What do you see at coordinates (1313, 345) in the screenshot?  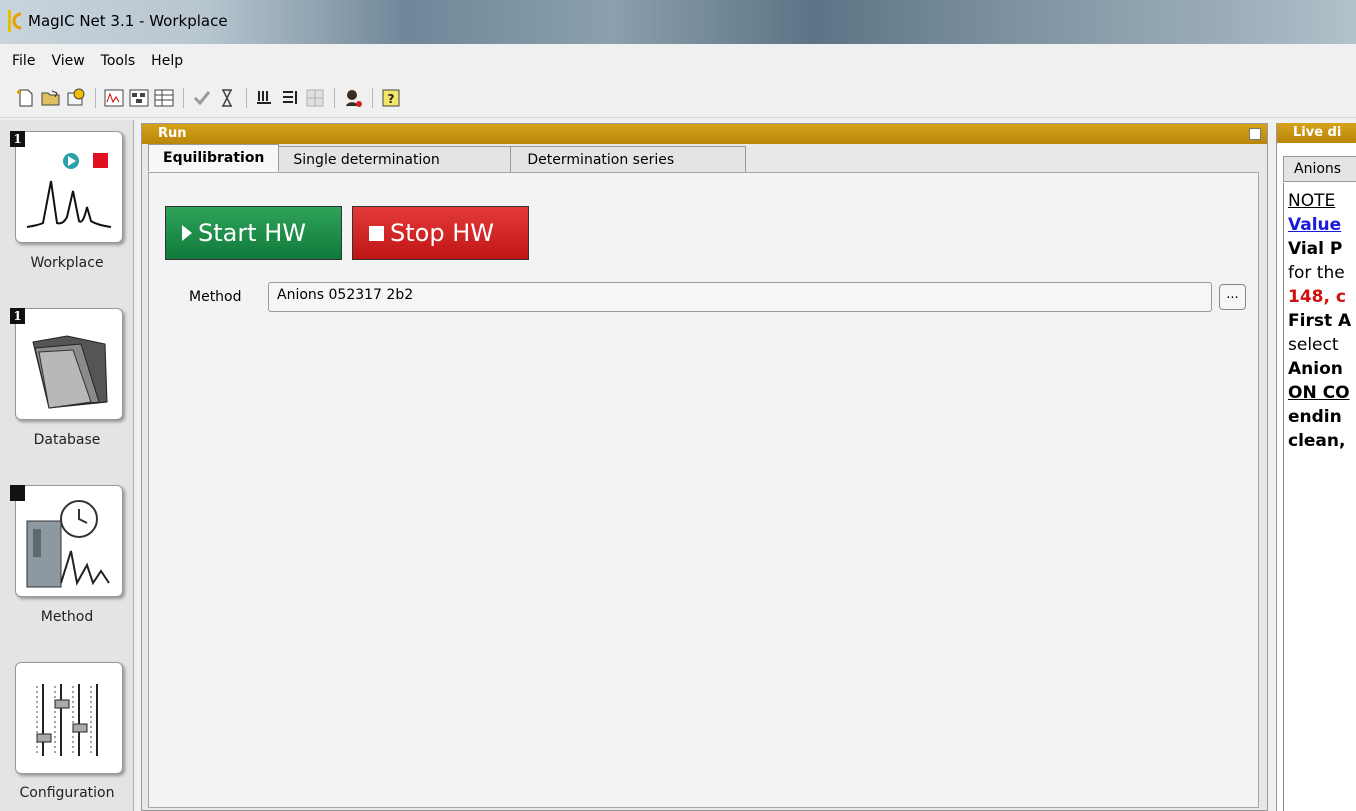 I see `note-line: select` at bounding box center [1313, 345].